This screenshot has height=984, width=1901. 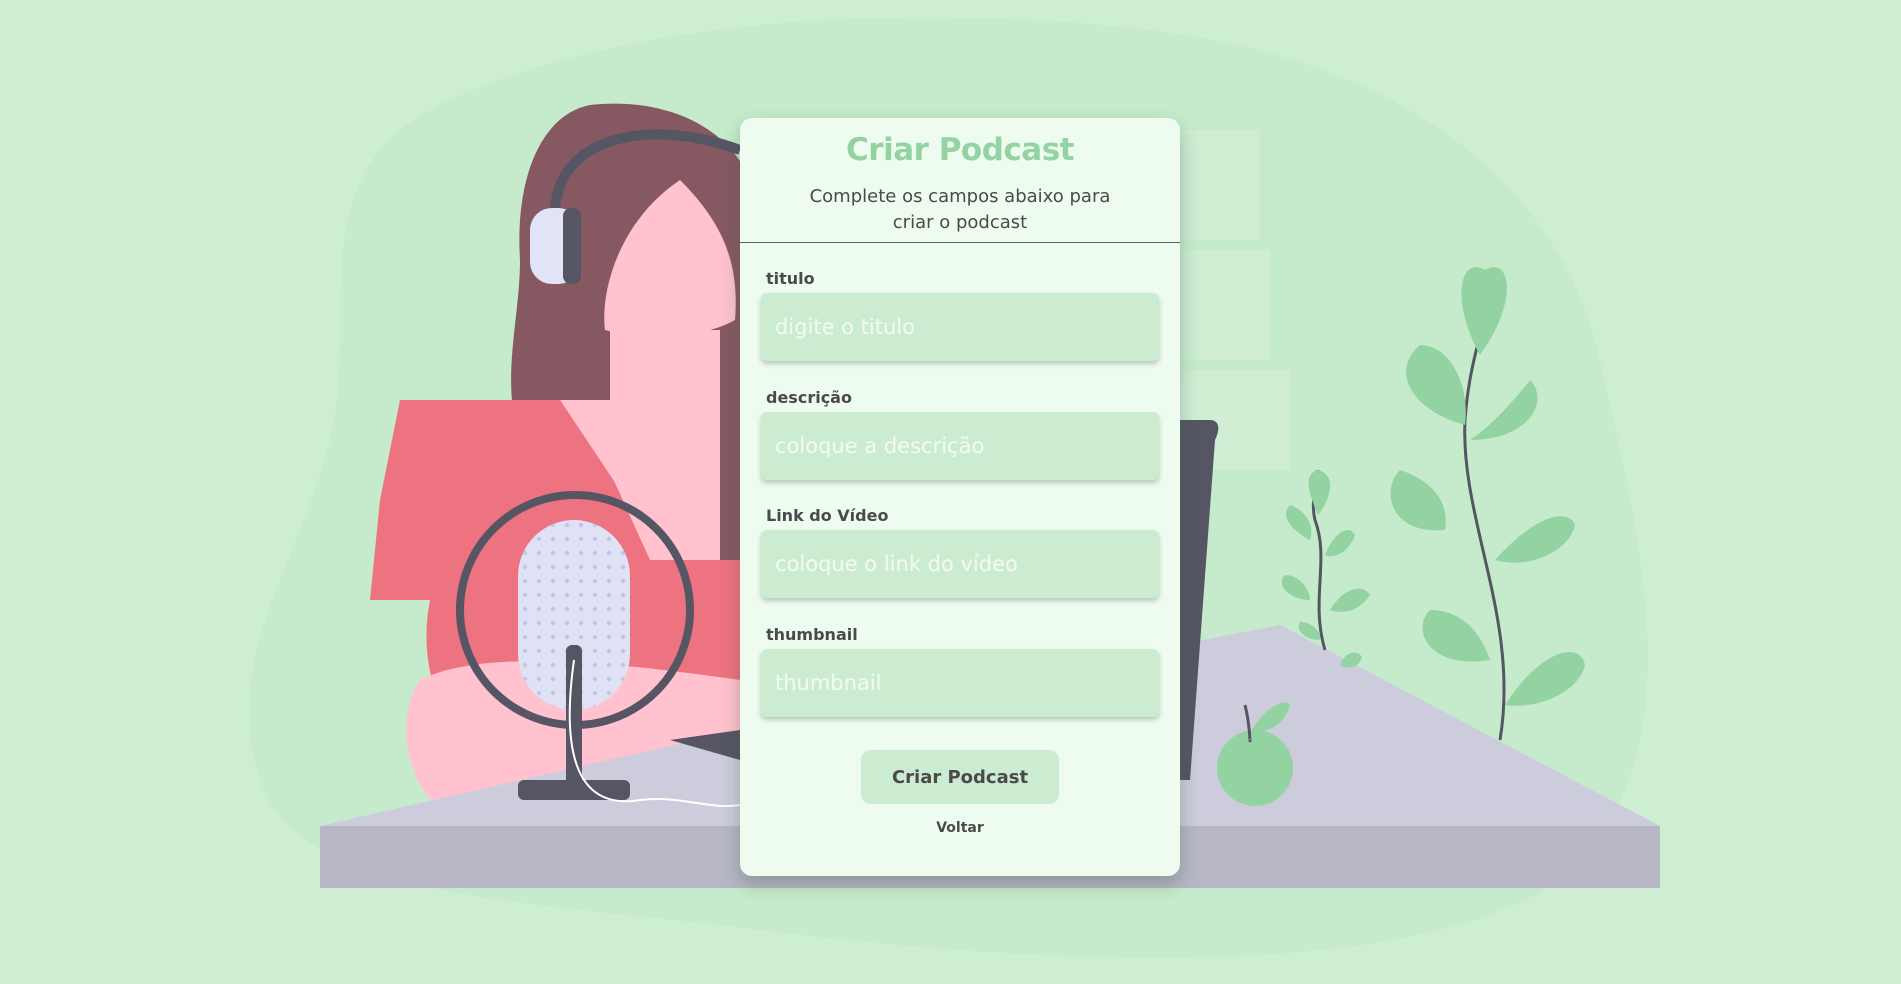 I want to click on title-input, so click(x=960, y=327).